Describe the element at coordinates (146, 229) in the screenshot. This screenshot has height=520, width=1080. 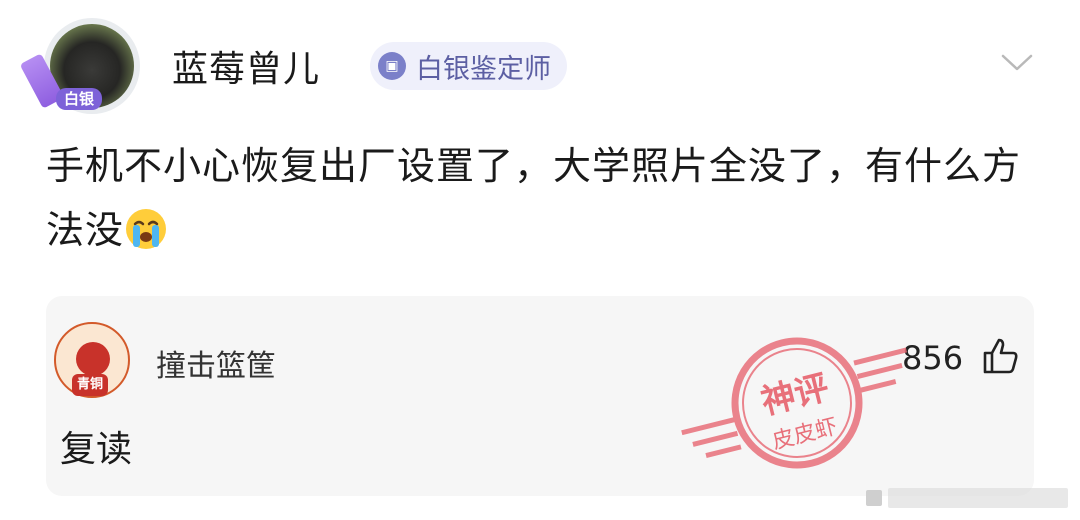
I see `crying-face-icon` at that location.